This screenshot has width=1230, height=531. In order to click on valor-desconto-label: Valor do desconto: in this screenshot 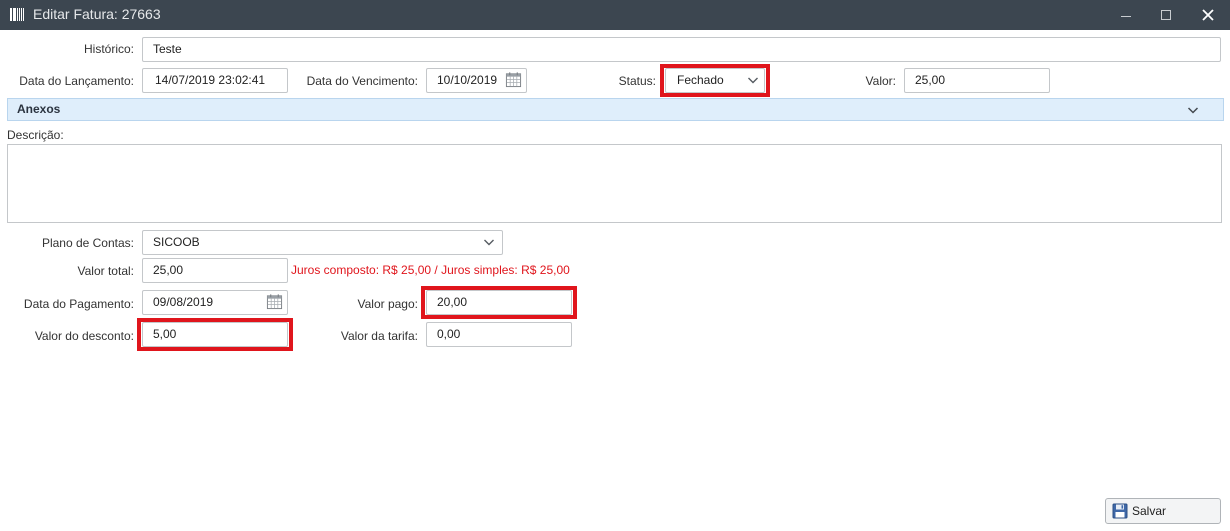, I will do `click(84, 336)`.